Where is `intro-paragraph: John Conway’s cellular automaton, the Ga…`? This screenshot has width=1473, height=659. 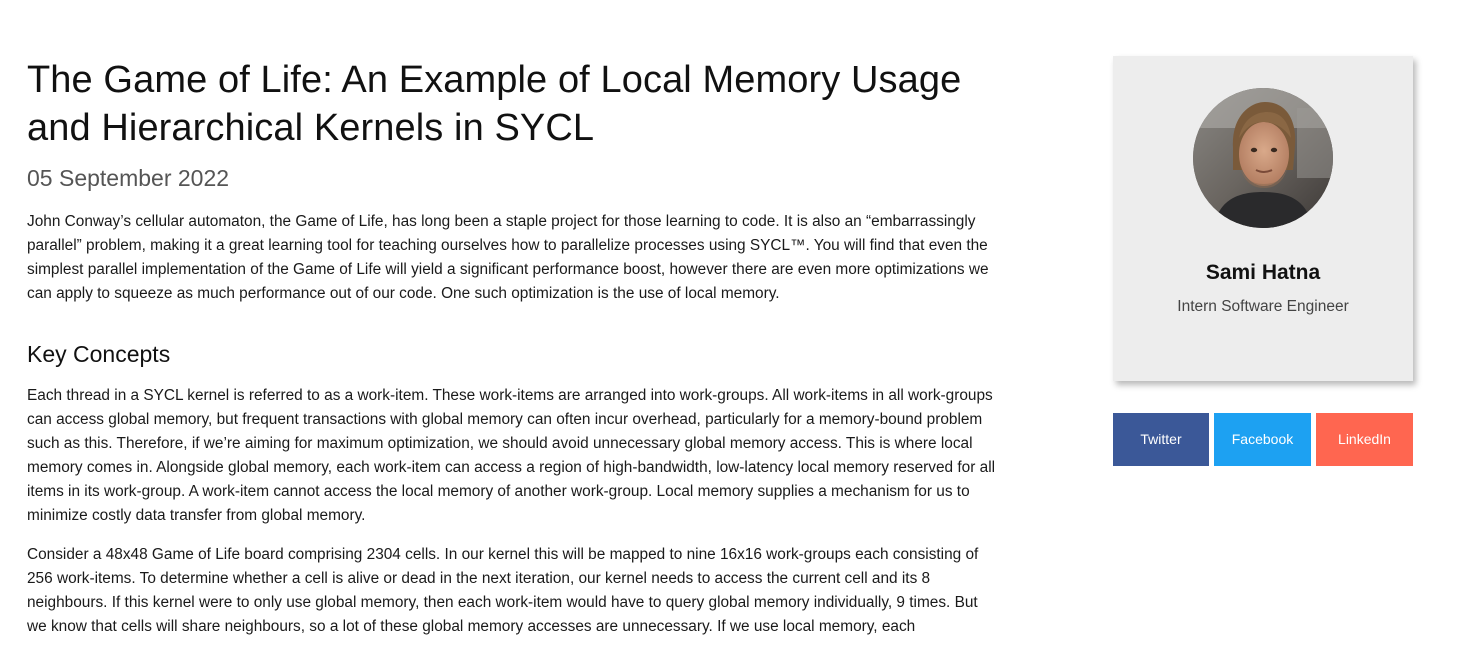
intro-paragraph: John Conway’s cellular automaton, the Ga… is located at coordinates (508, 257).